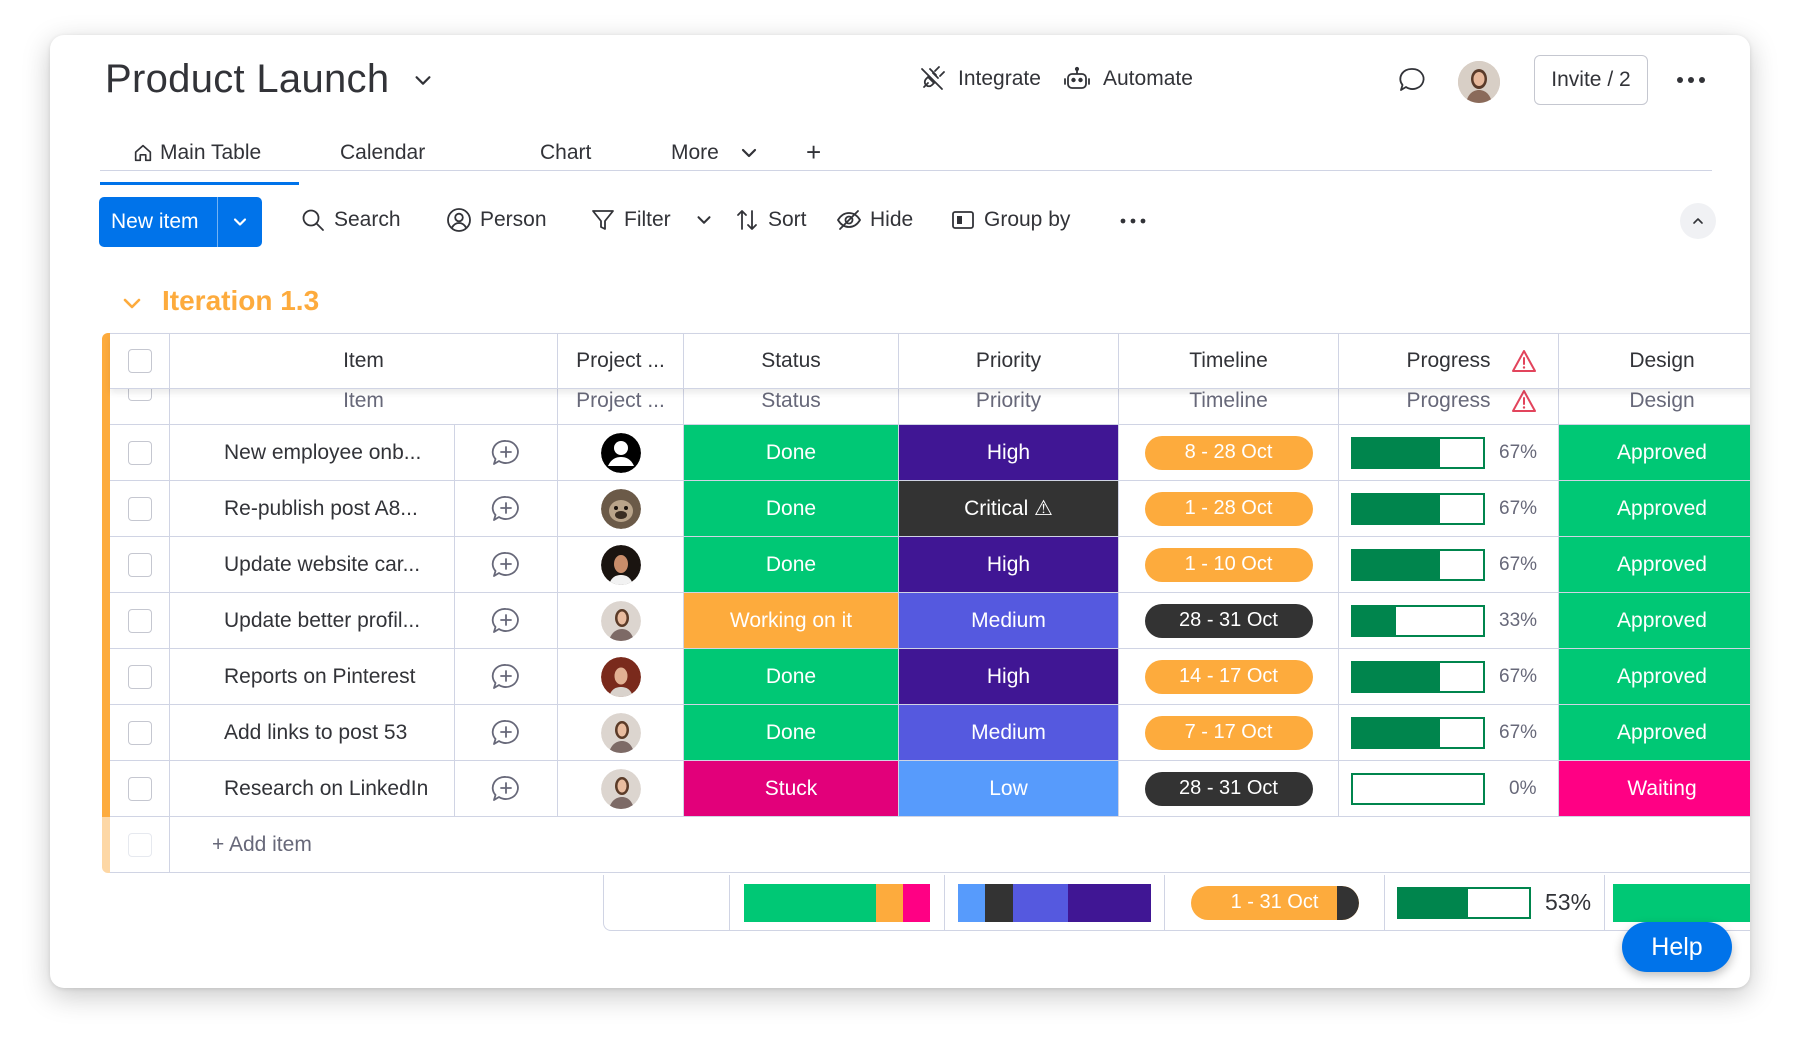 The image size is (1799, 1052). What do you see at coordinates (791, 620) in the screenshot?
I see `status-cell: Working on it` at bounding box center [791, 620].